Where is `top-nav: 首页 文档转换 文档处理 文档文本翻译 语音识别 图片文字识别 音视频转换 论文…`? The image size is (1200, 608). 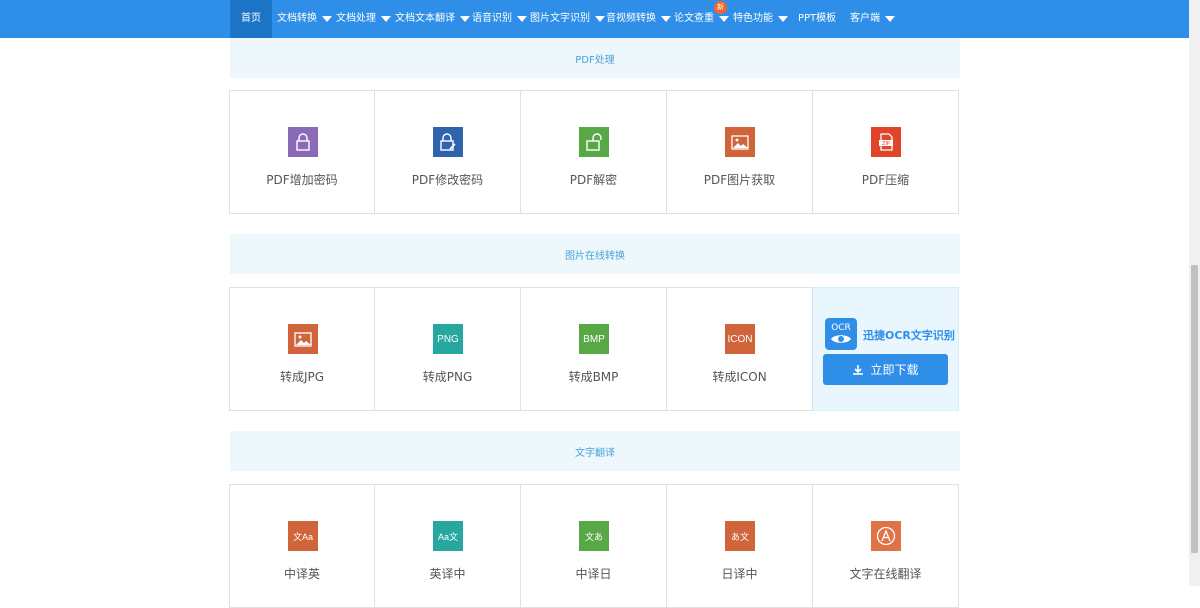
top-nav: 首页 文档转换 文档处理 文档文本翻译 语音识别 图片文字识别 音视频转换 论文… is located at coordinates (594, 19).